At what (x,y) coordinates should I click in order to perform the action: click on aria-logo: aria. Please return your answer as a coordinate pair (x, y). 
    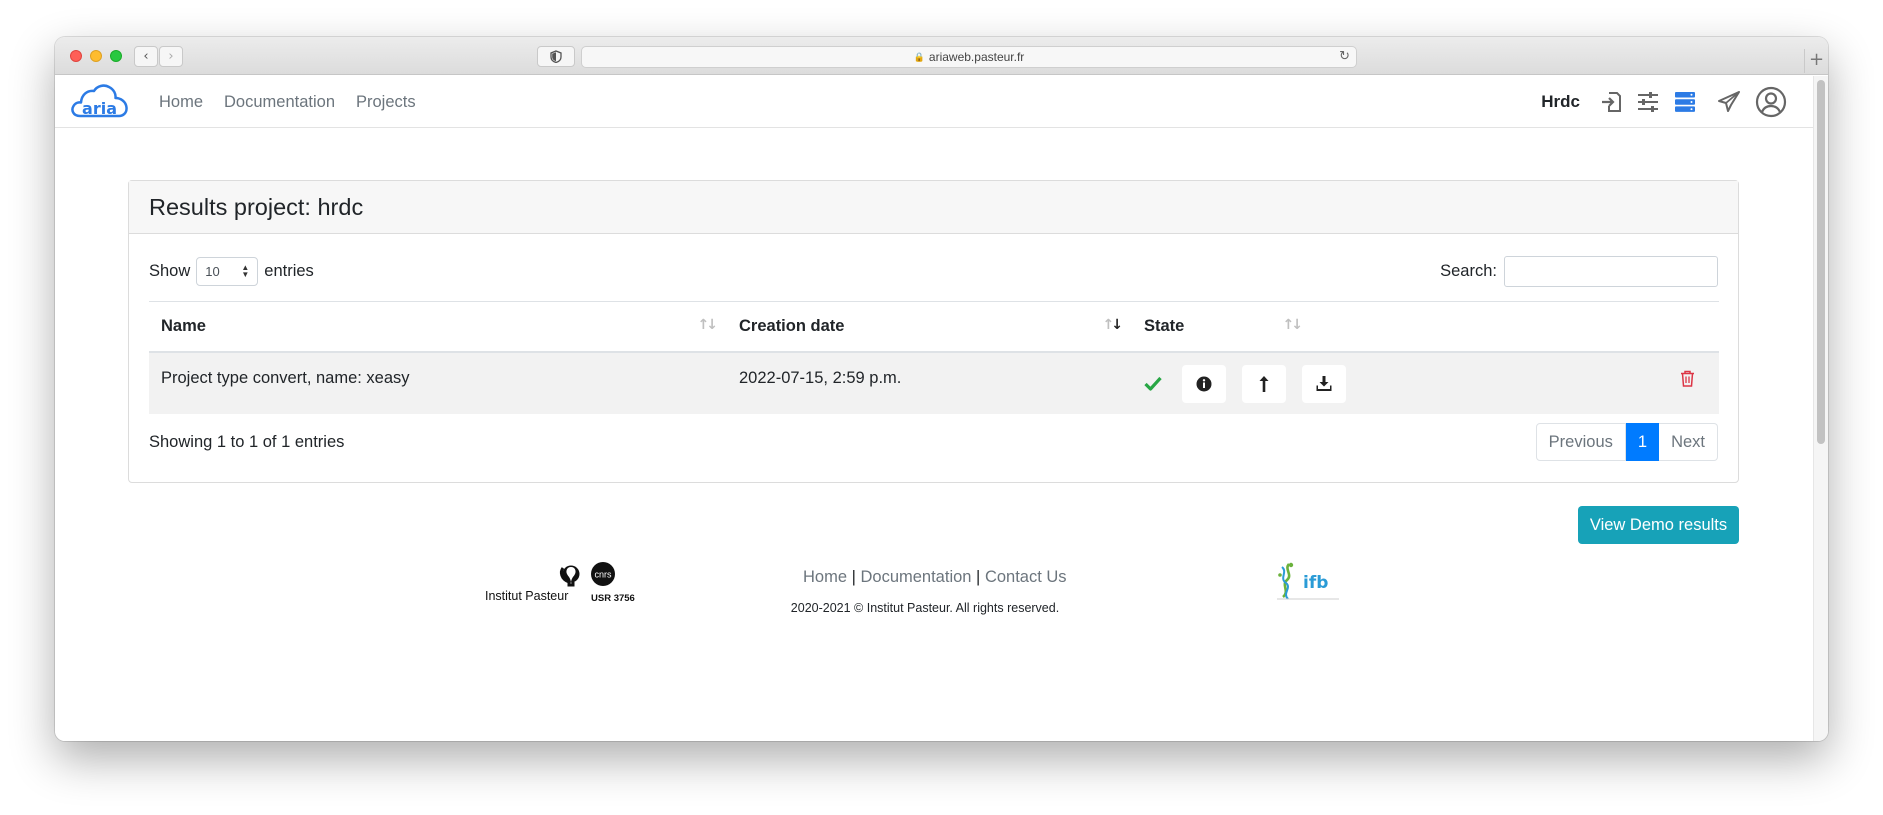
    Looking at the image, I should click on (100, 104).